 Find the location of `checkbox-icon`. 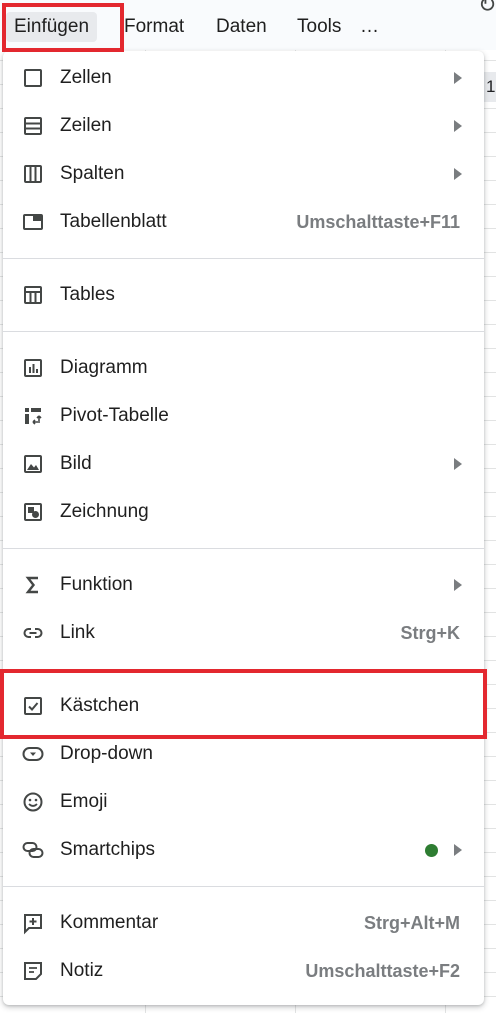

checkbox-icon is located at coordinates (33, 706).